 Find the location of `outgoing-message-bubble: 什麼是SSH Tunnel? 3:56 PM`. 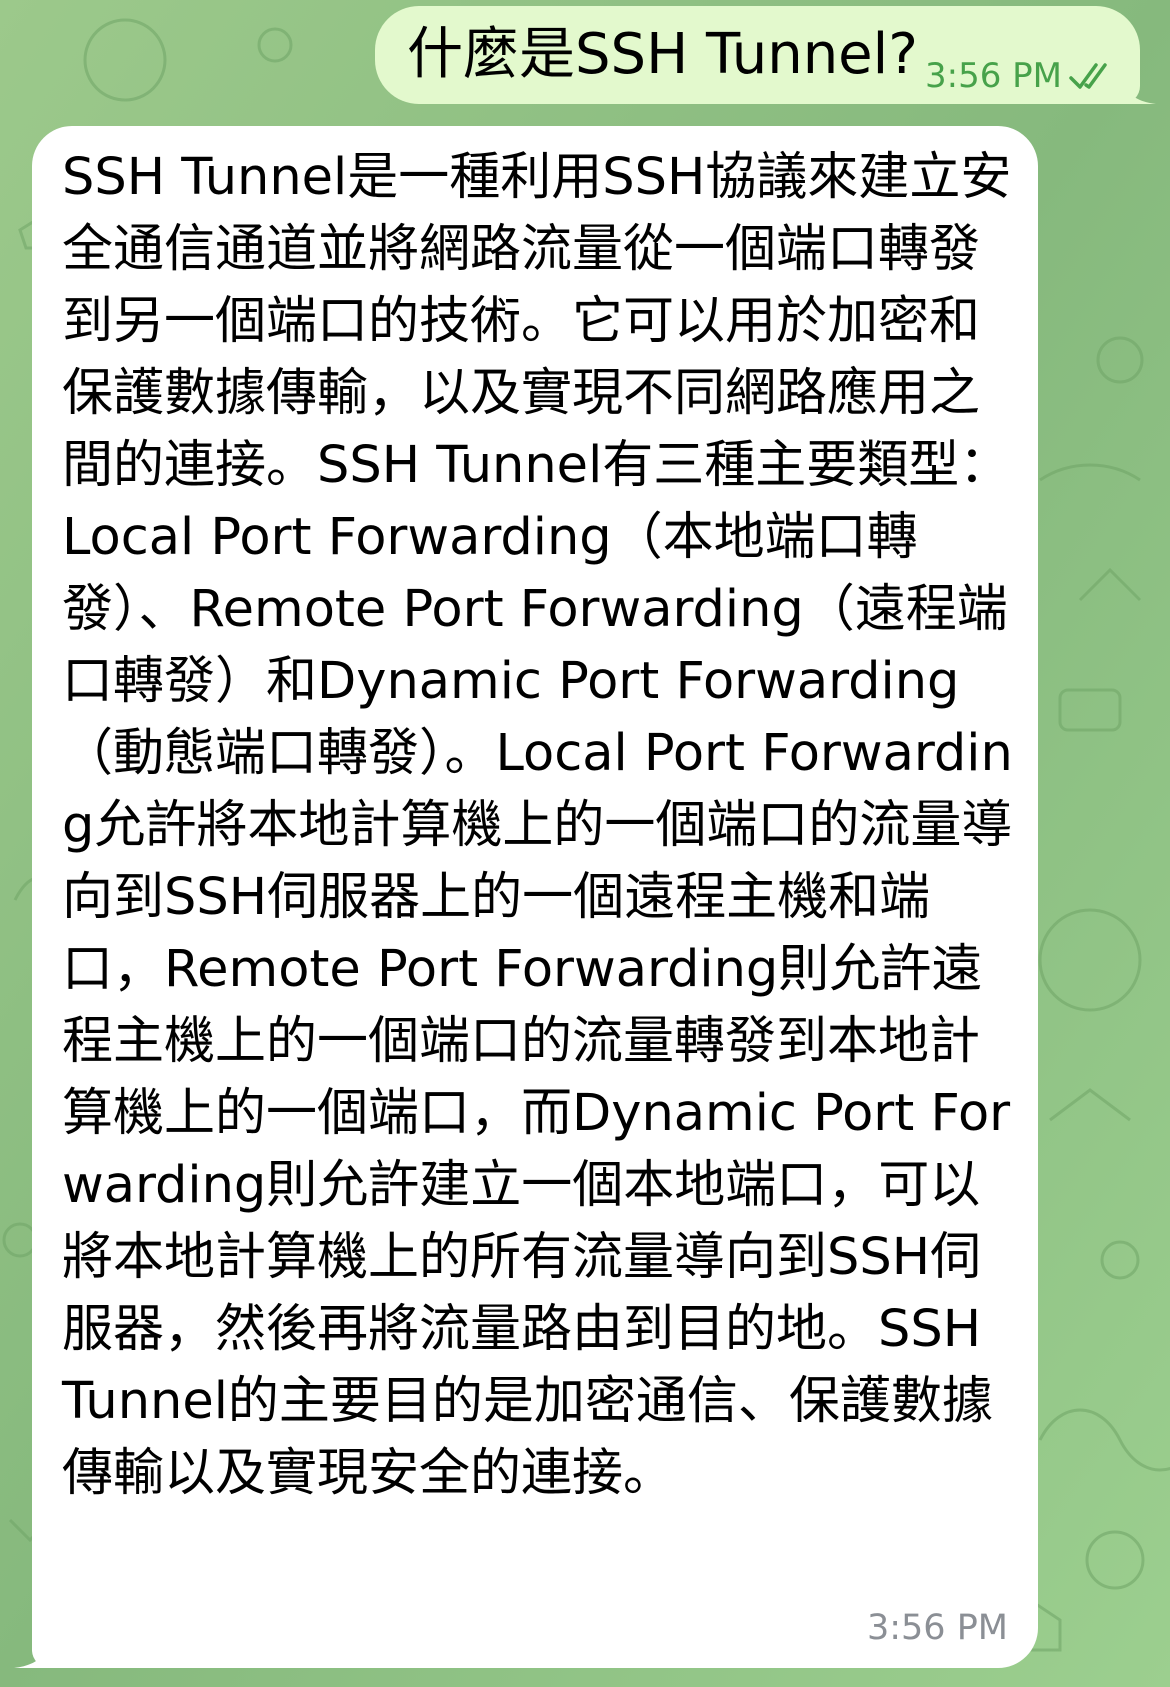

outgoing-message-bubble: 什麼是SSH Tunnel? 3:56 PM is located at coordinates (765, 55).